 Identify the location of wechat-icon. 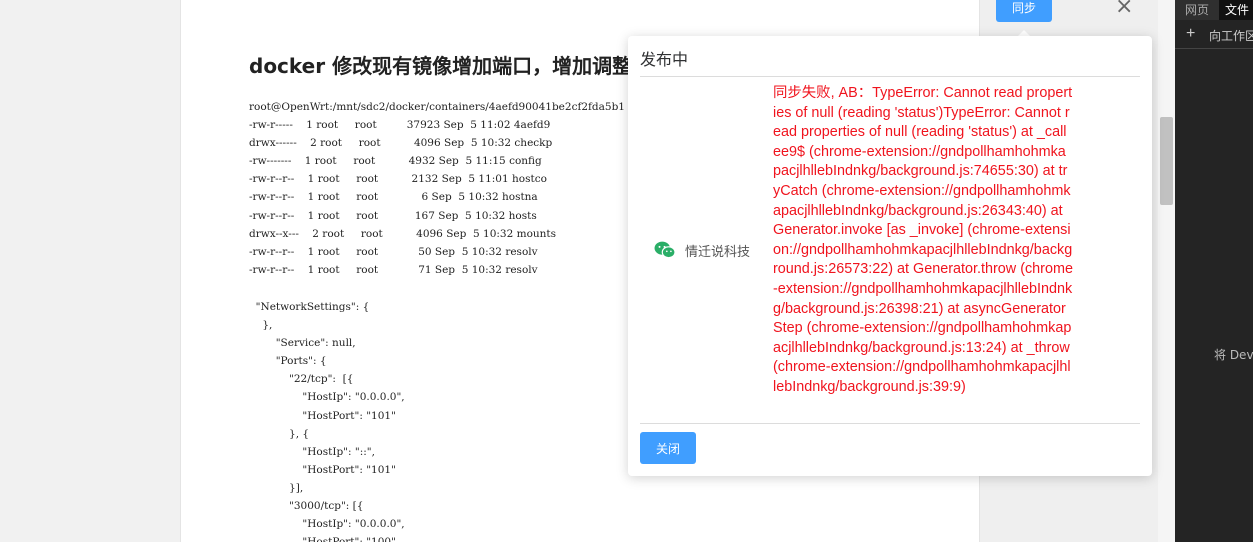
(665, 250).